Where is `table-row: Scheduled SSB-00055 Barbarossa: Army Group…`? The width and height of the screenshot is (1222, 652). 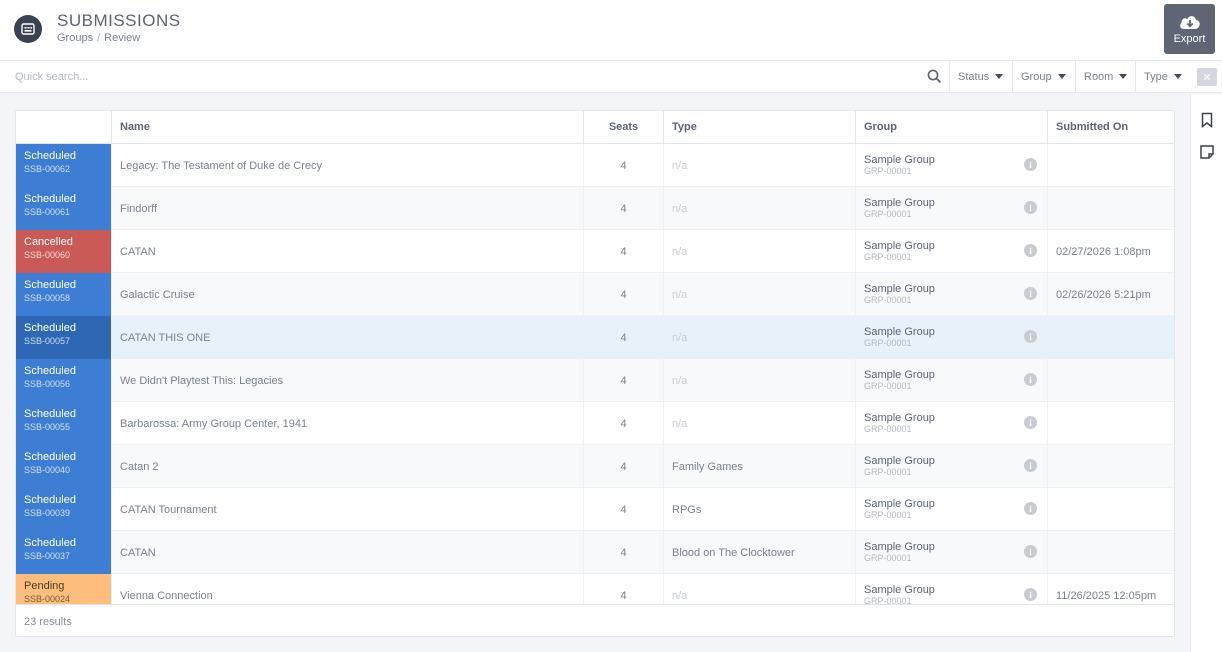 table-row: Scheduled SSB-00055 Barbarossa: Army Group… is located at coordinates (595, 423).